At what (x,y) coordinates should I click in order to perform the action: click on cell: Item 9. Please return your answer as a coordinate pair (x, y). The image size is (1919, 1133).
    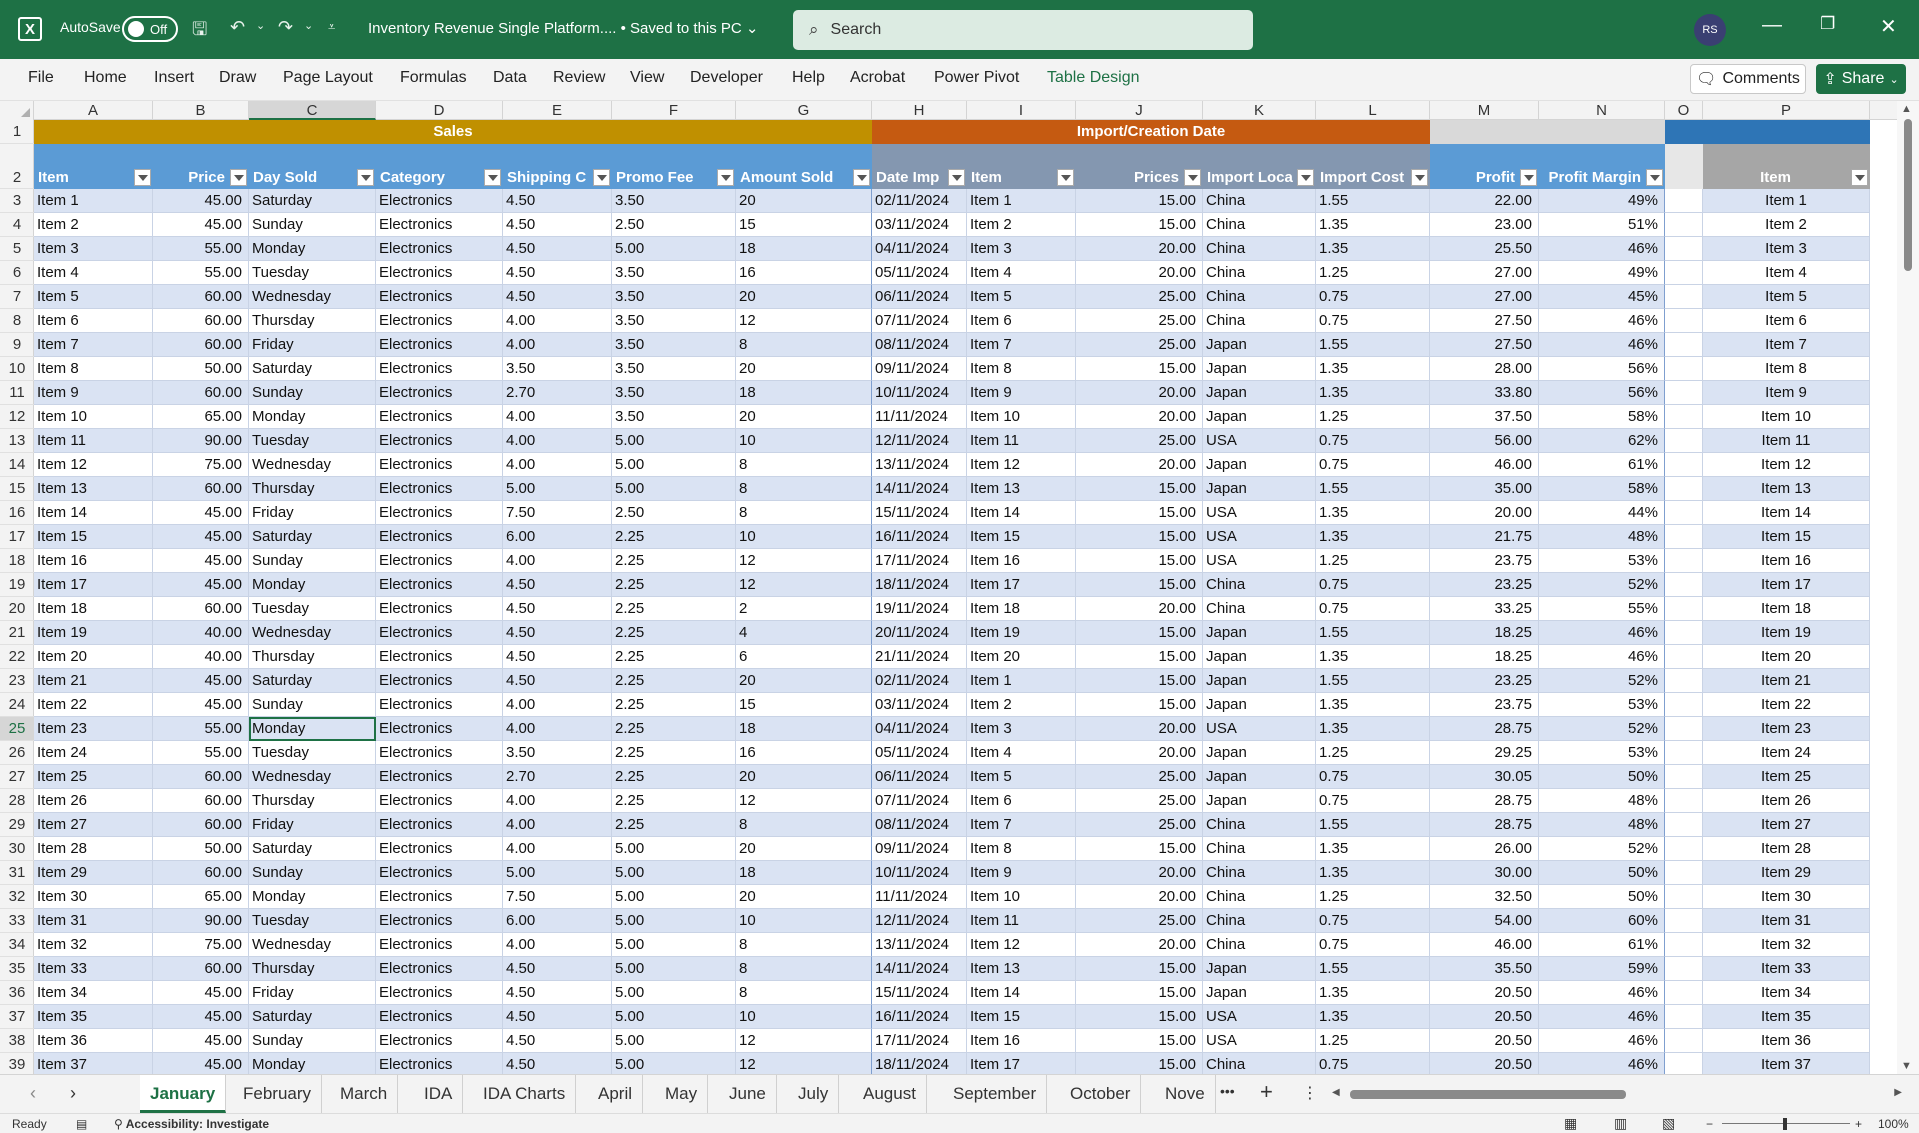
    Looking at the image, I should click on (1021, 393).